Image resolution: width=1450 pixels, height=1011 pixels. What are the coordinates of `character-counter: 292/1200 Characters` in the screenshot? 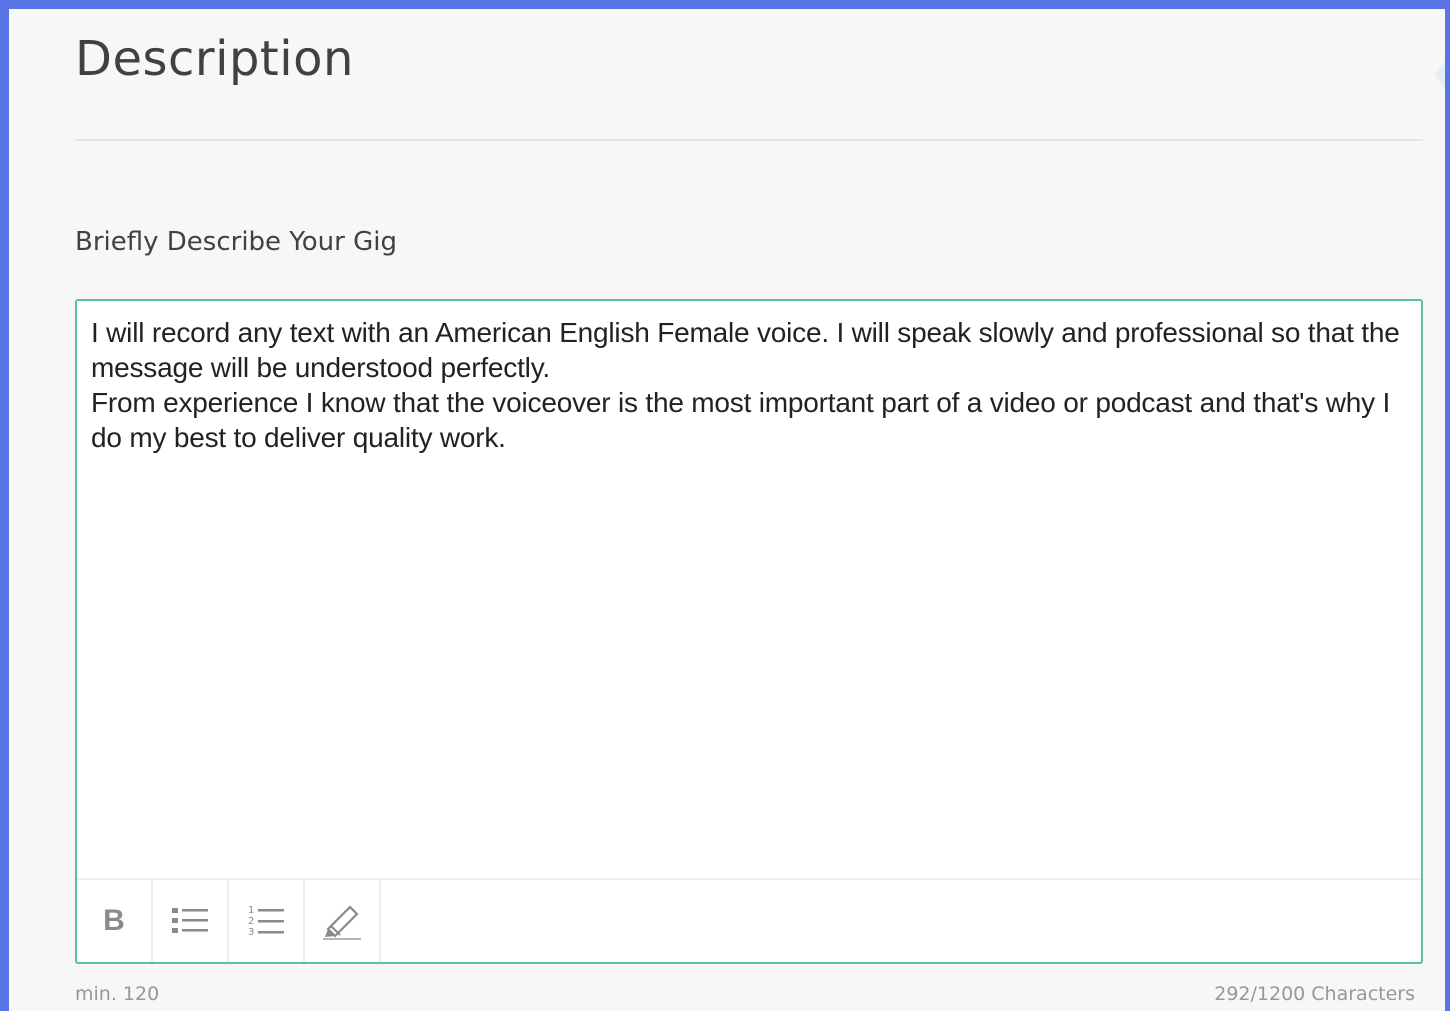 It's located at (1314, 994).